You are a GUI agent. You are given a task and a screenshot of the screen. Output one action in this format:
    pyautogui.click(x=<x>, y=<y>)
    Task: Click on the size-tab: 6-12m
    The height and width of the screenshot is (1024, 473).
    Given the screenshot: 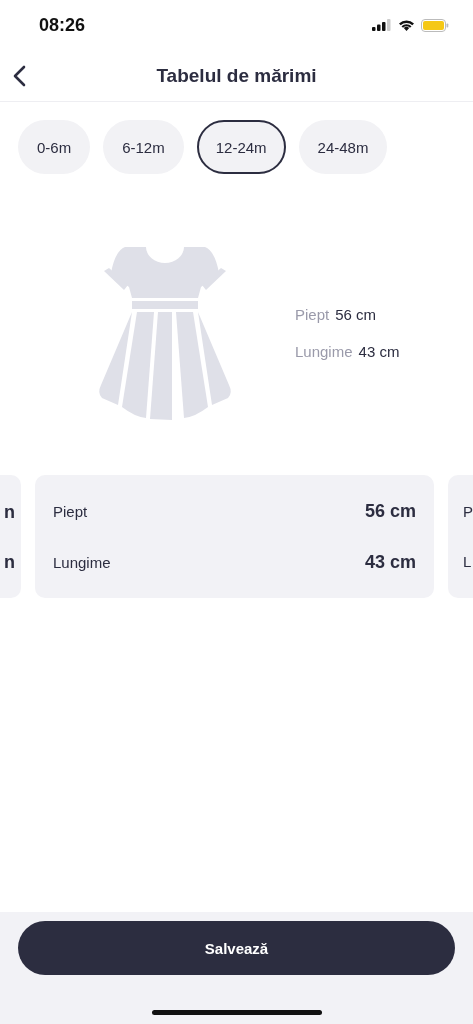 What is the action you would take?
    pyautogui.click(x=143, y=147)
    